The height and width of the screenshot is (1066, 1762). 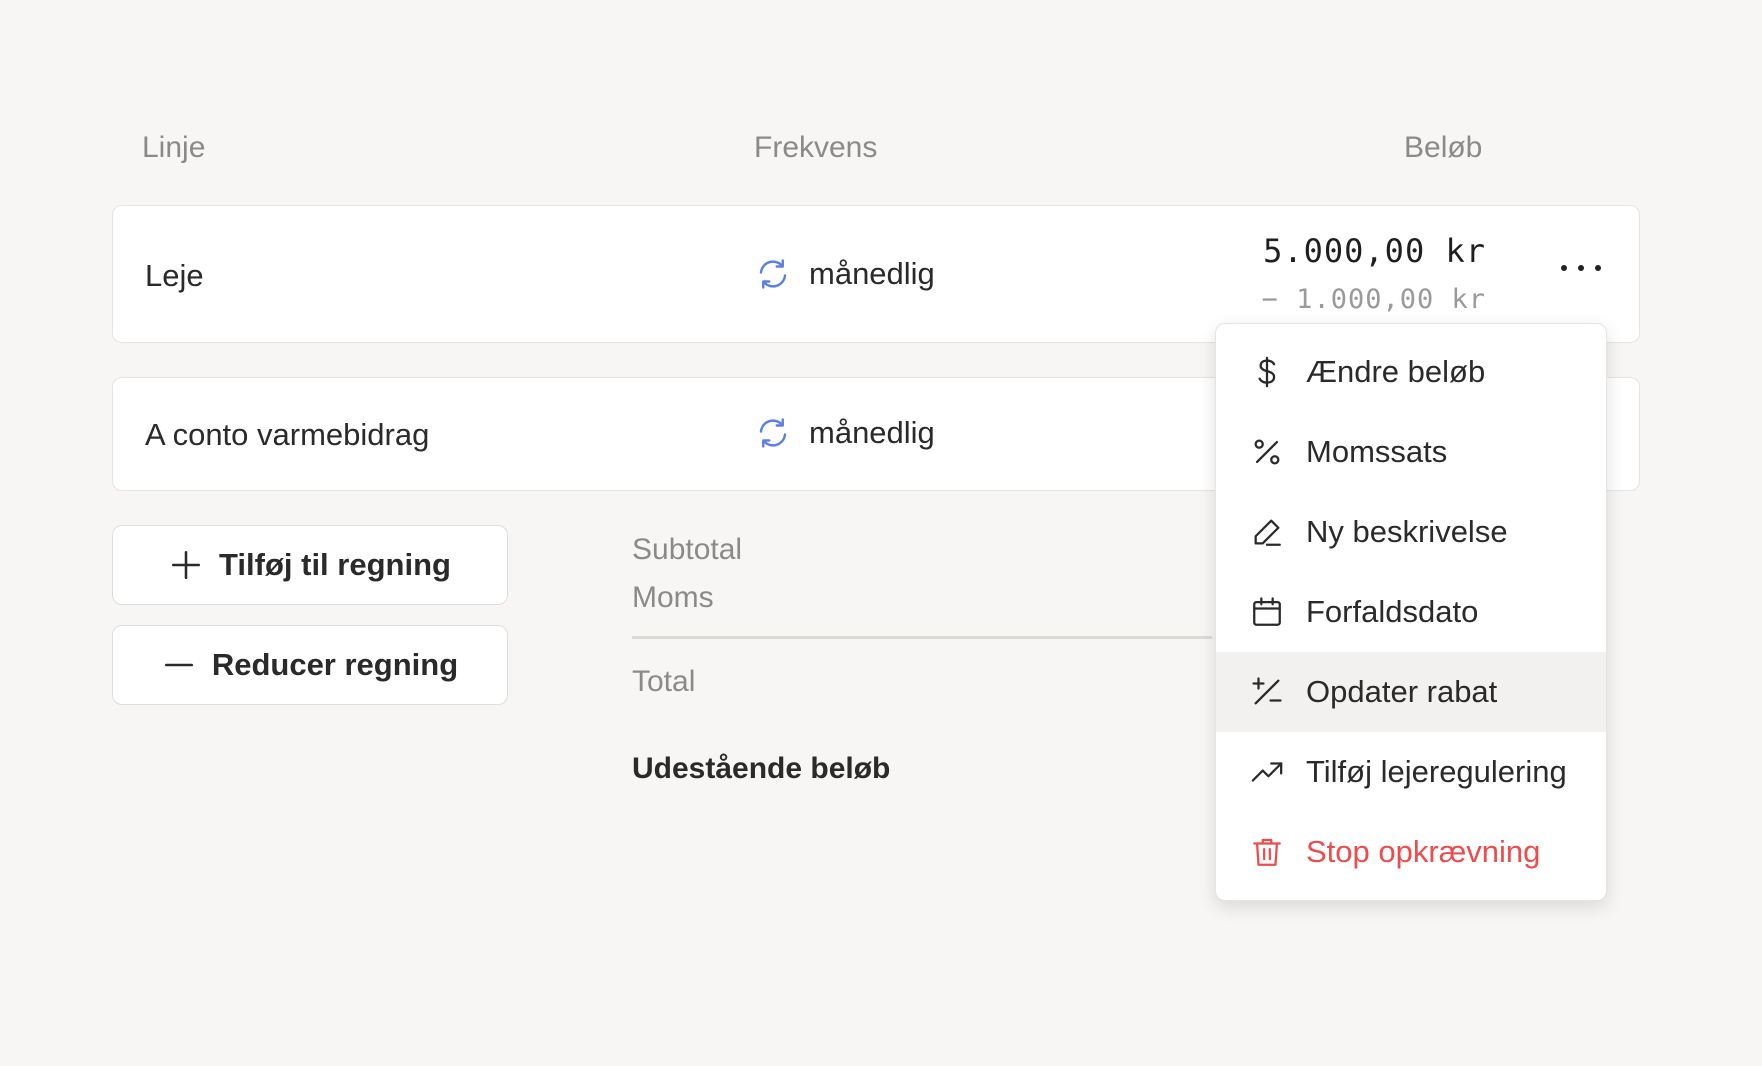 What do you see at coordinates (1267, 852) in the screenshot?
I see `trash-icon` at bounding box center [1267, 852].